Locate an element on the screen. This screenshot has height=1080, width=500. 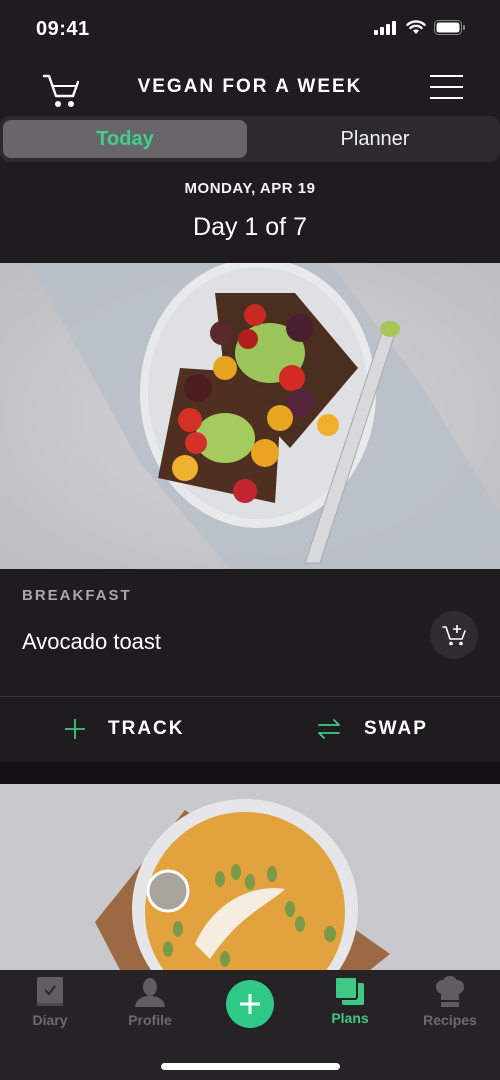
swap-button: SWAP is located at coordinates (372, 729).